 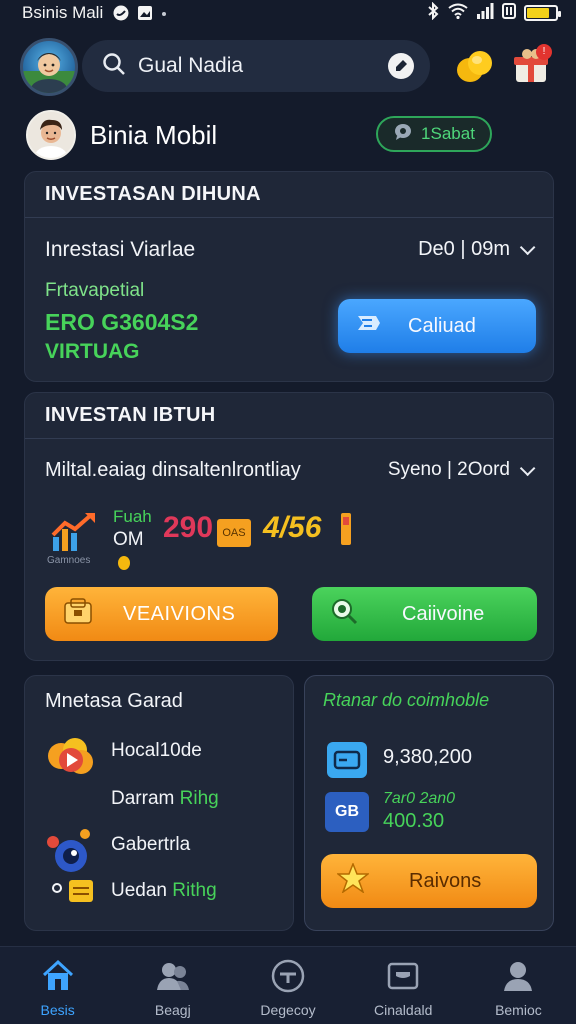 I want to click on list-item: Hocal10de, so click(x=156, y=751).